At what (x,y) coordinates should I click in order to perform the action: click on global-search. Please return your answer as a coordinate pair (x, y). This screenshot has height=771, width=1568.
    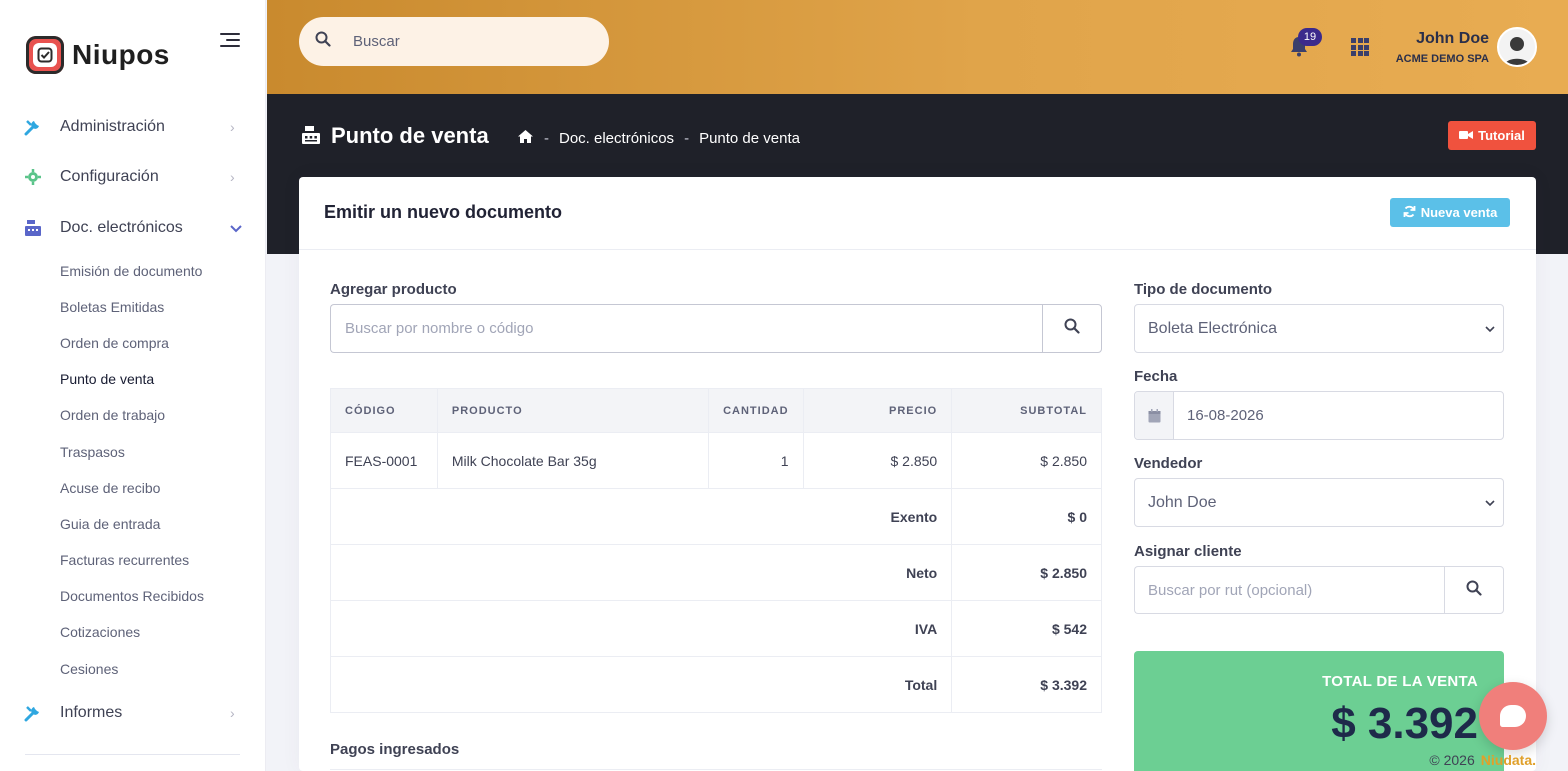
    Looking at the image, I should click on (454, 41).